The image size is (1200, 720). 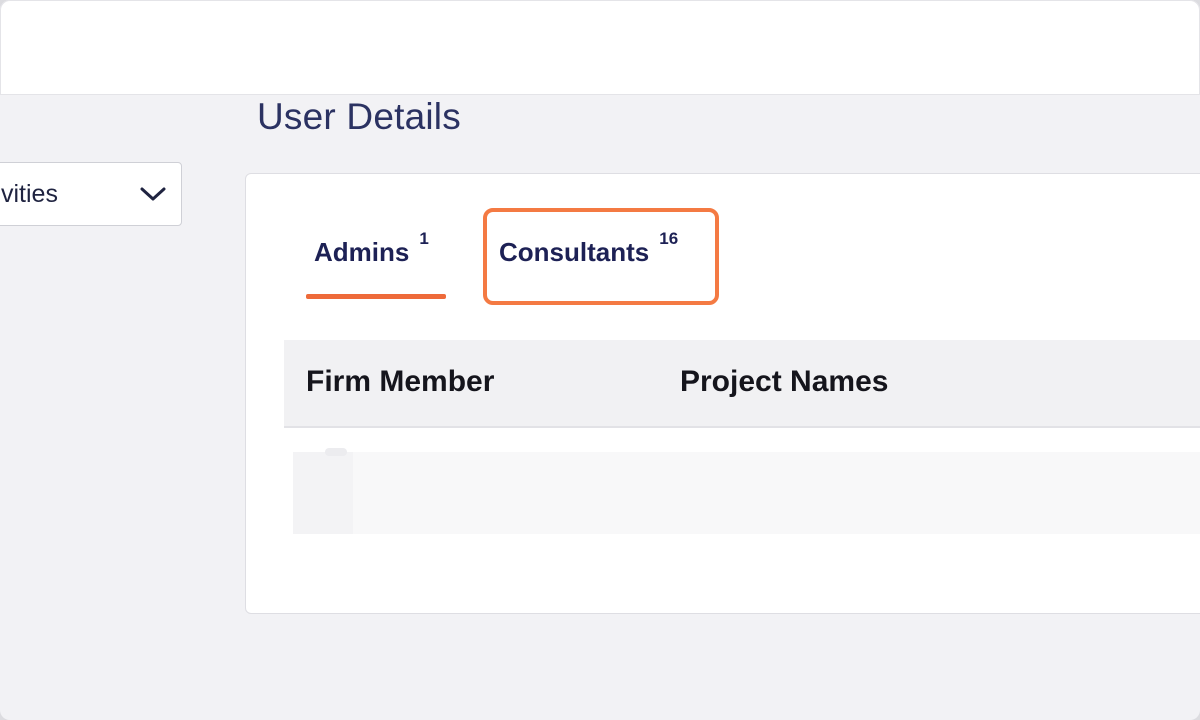 I want to click on active-tab-indicator, so click(x=376, y=296).